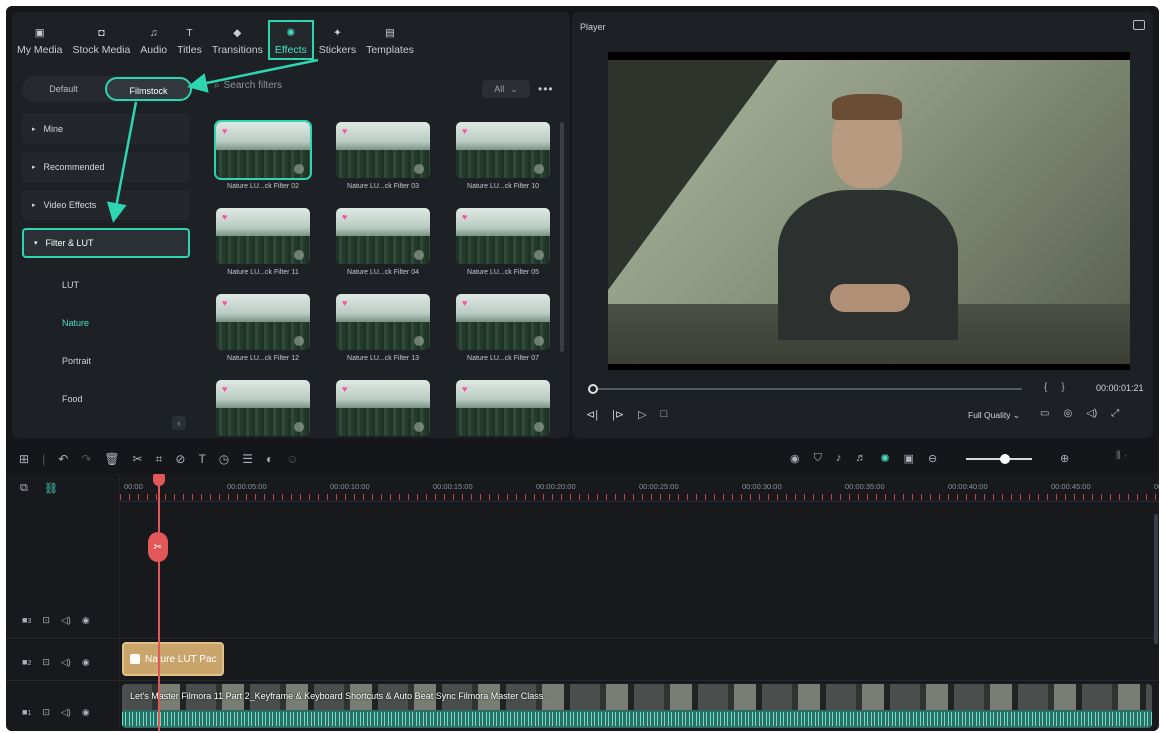 This screenshot has height=733, width=1161. What do you see at coordinates (189, 40) in the screenshot?
I see `tab-titles: T Titles` at bounding box center [189, 40].